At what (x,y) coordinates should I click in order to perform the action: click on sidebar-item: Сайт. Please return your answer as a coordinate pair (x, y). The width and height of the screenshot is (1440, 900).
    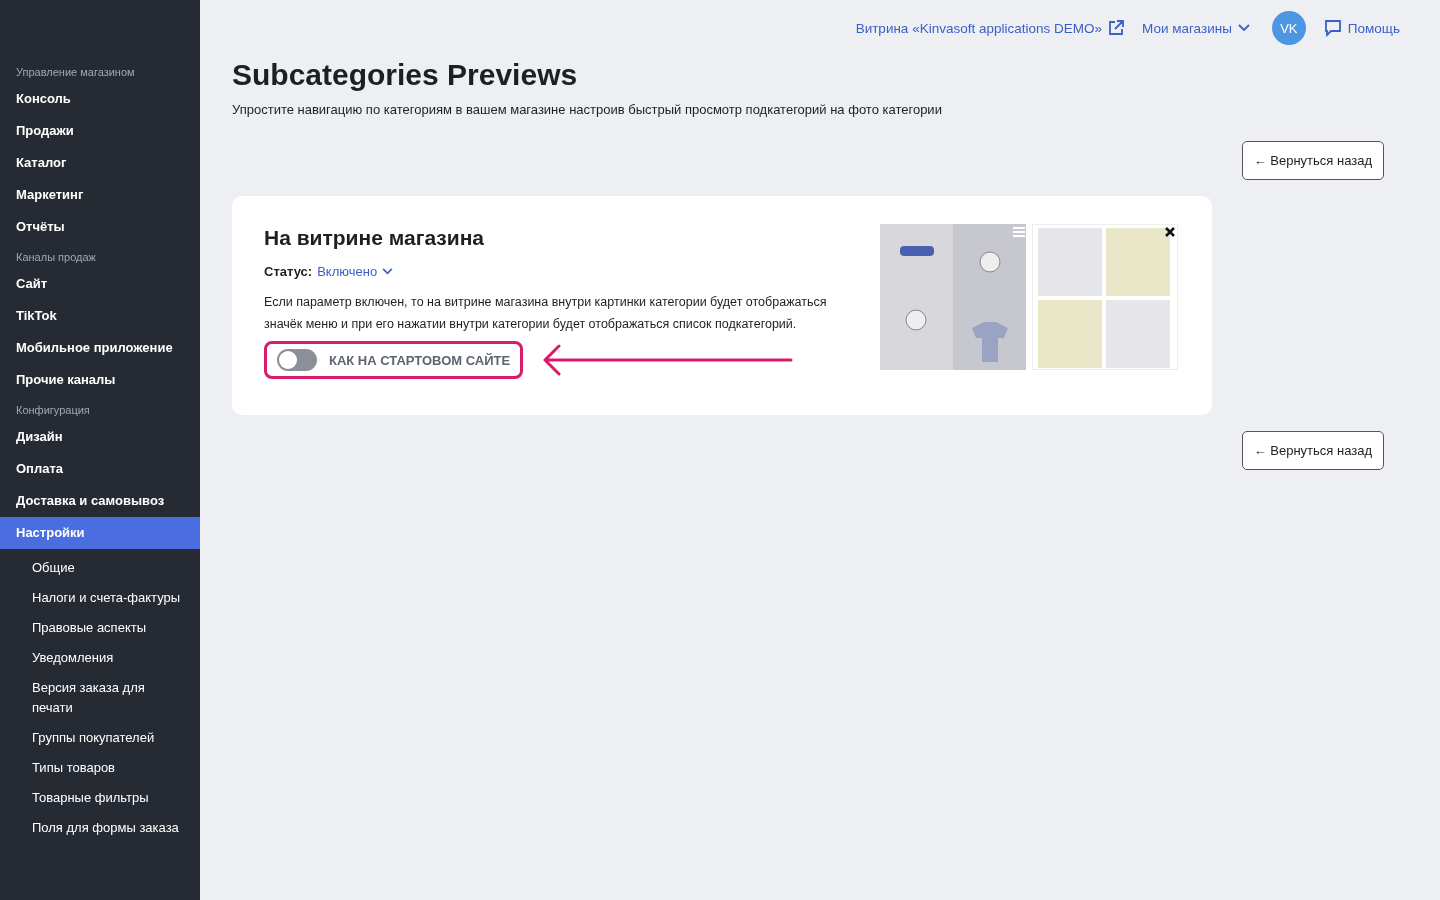
    Looking at the image, I should click on (100, 284).